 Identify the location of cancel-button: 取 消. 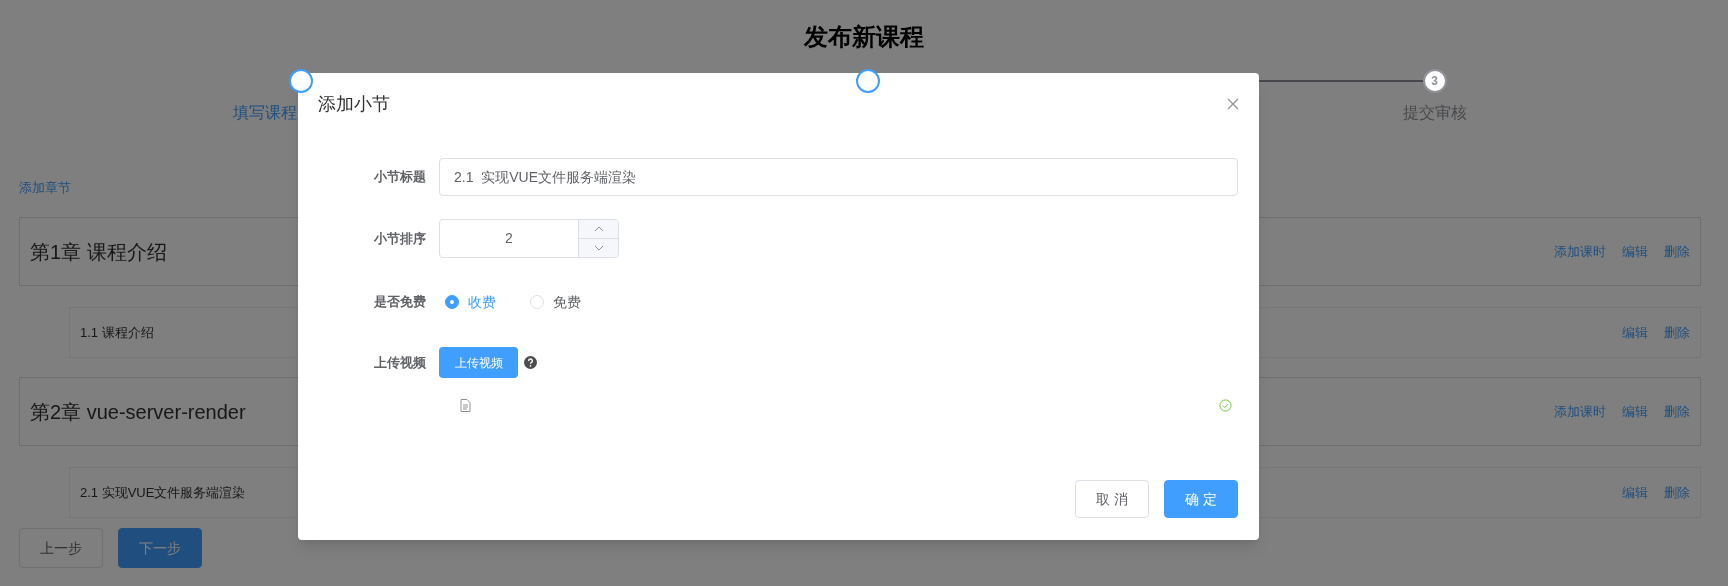
(1112, 499).